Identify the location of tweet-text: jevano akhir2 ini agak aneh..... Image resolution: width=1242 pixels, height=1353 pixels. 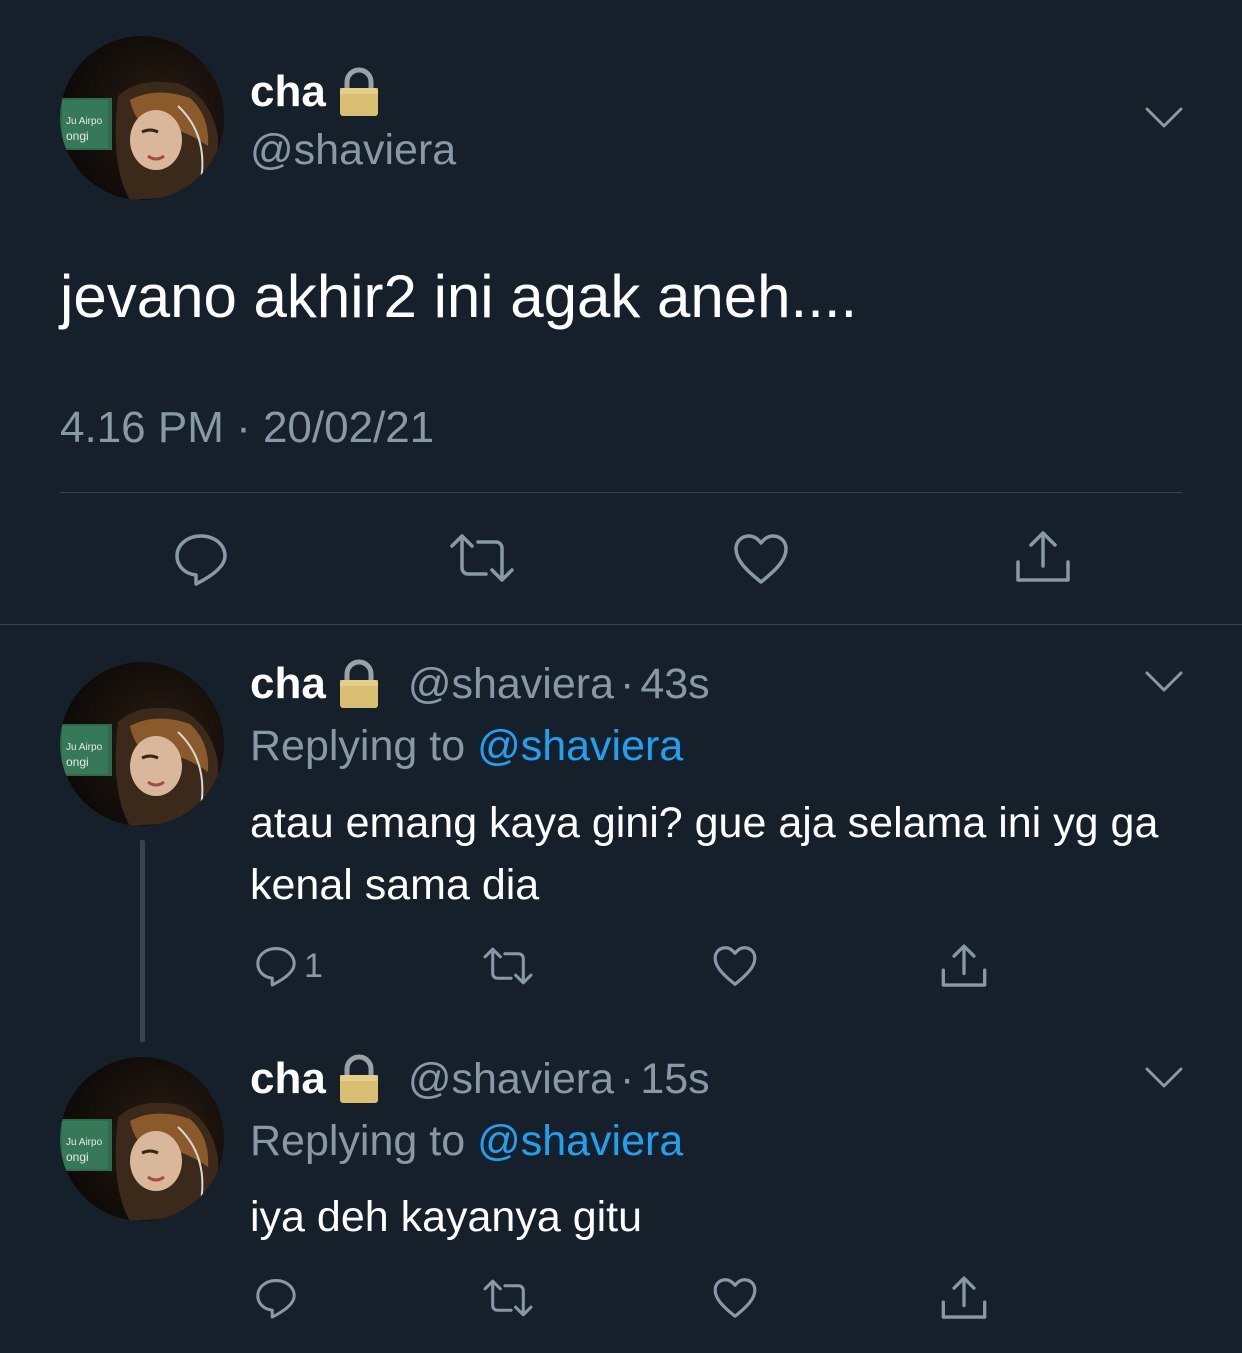
(459, 296).